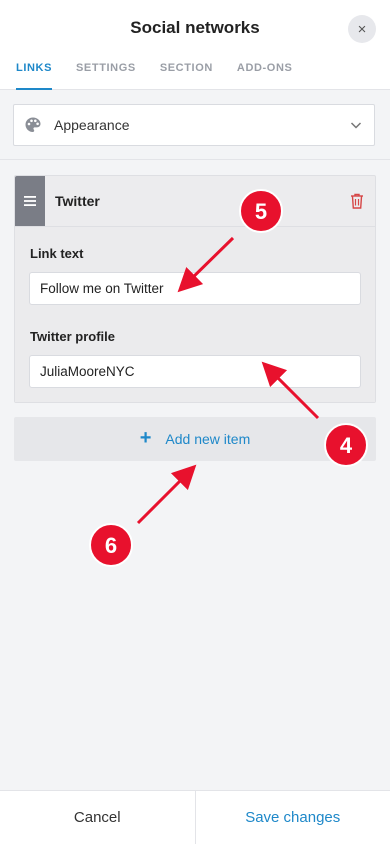  I want to click on page-title: Social networks, so click(195, 27).